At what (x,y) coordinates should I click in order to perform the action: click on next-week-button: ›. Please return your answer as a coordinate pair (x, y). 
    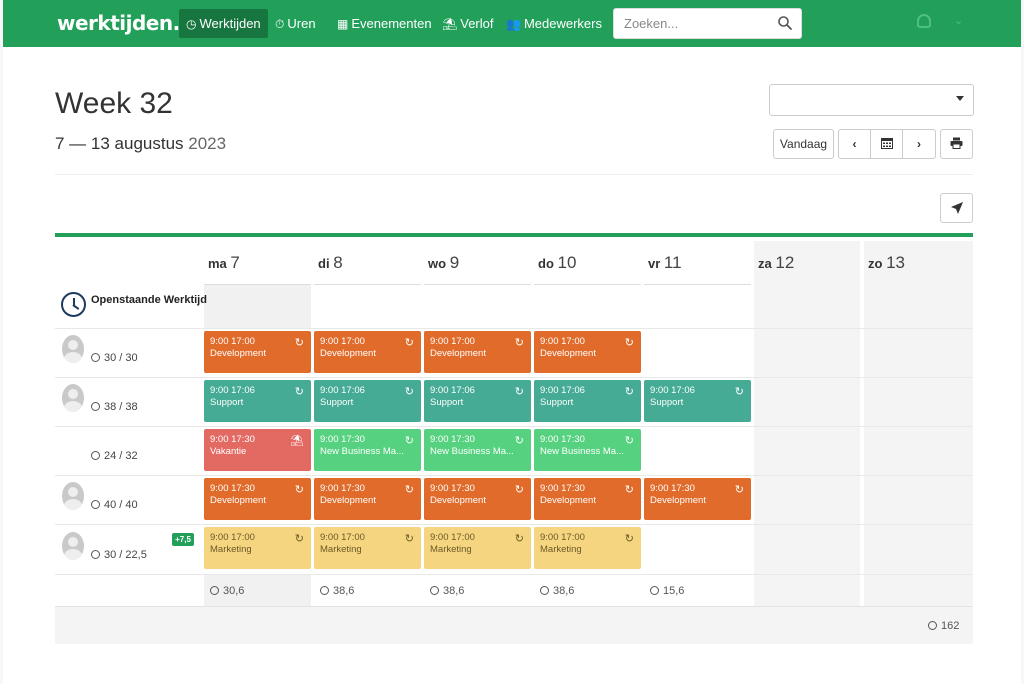
    Looking at the image, I should click on (919, 144).